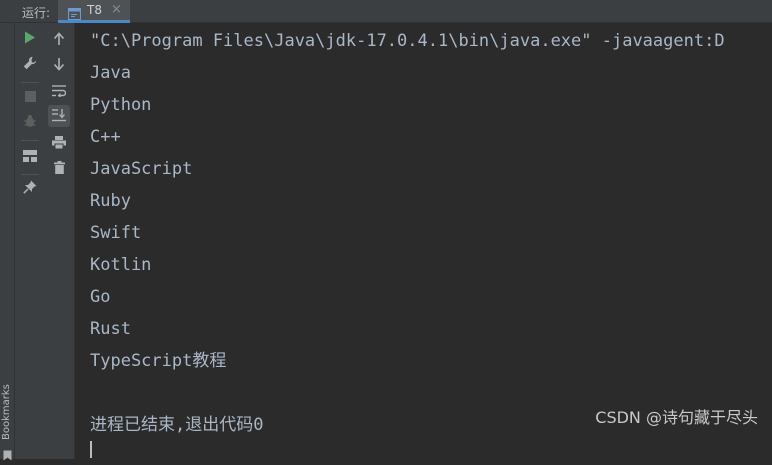 The height and width of the screenshot is (465, 772). I want to click on bookmarks-label: Bookmarks, so click(6, 412).